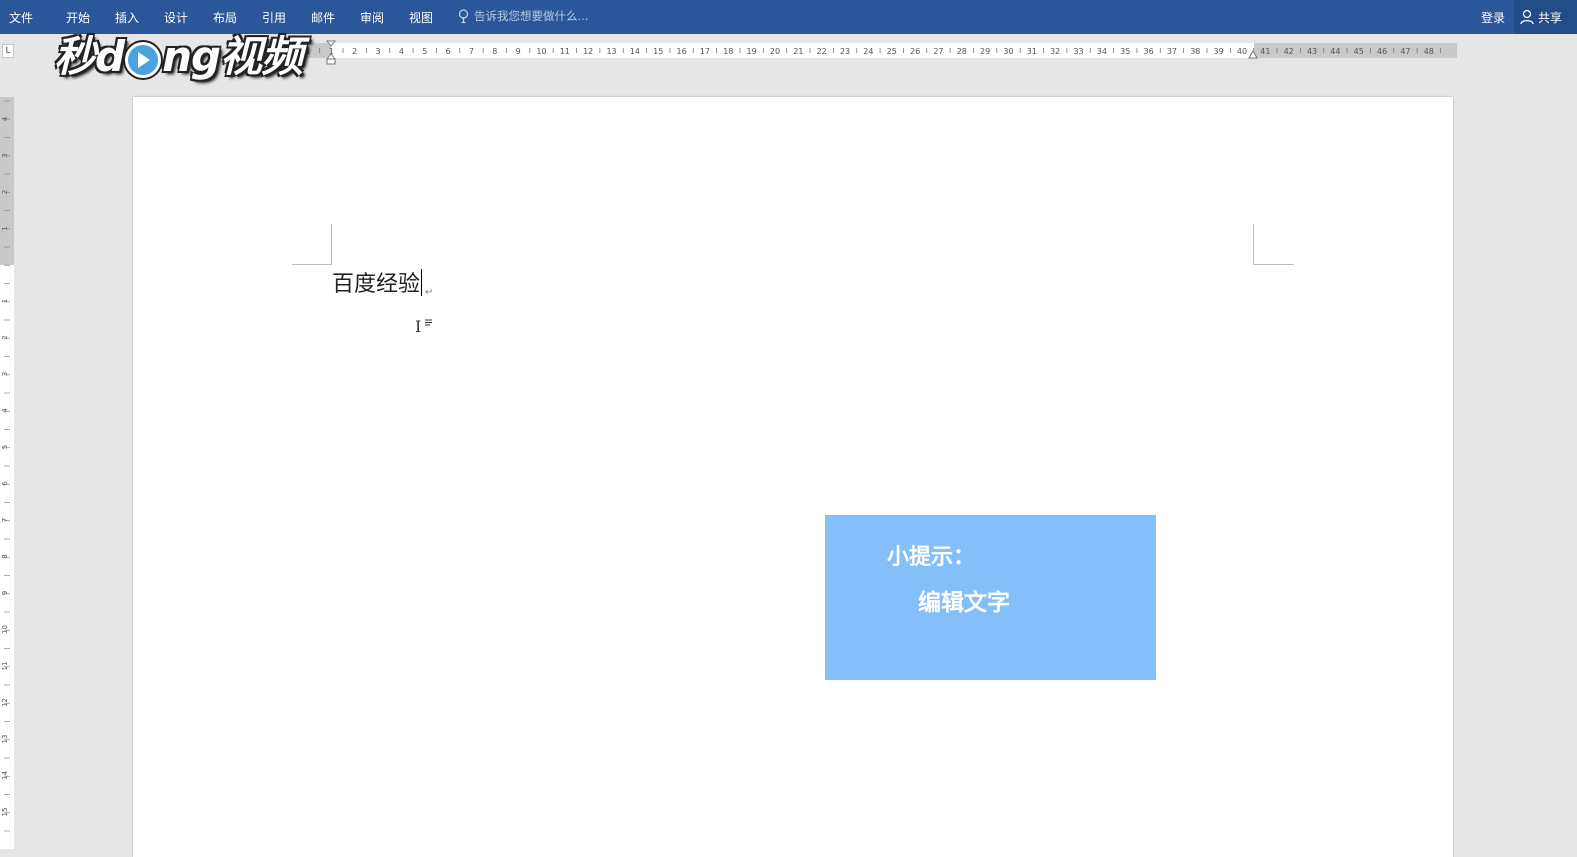 This screenshot has height=857, width=1577. What do you see at coordinates (1008, 51) in the screenshot?
I see `ruler-label: 30` at bounding box center [1008, 51].